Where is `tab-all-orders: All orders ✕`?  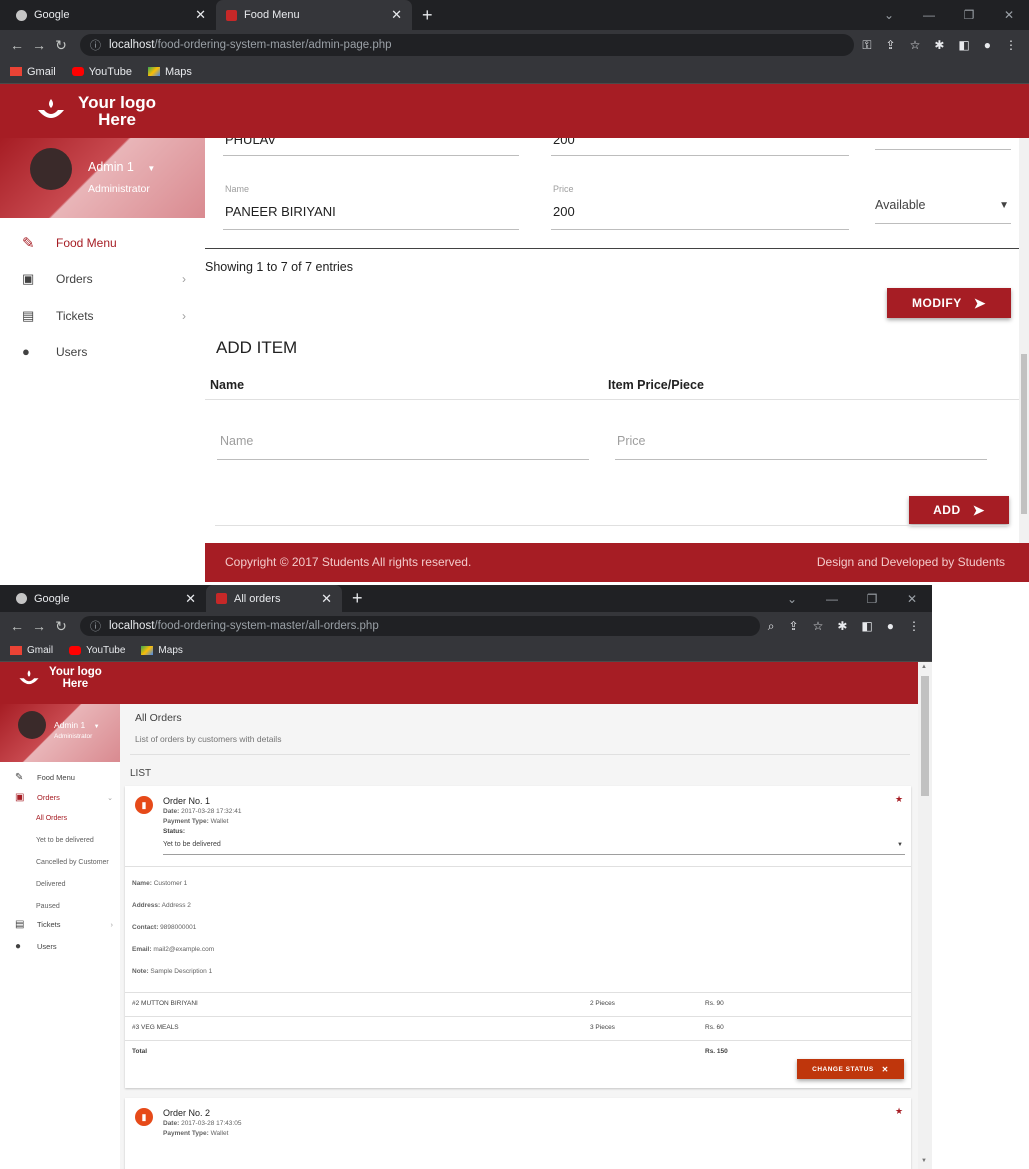
tab-all-orders: All orders ✕ is located at coordinates (274, 598).